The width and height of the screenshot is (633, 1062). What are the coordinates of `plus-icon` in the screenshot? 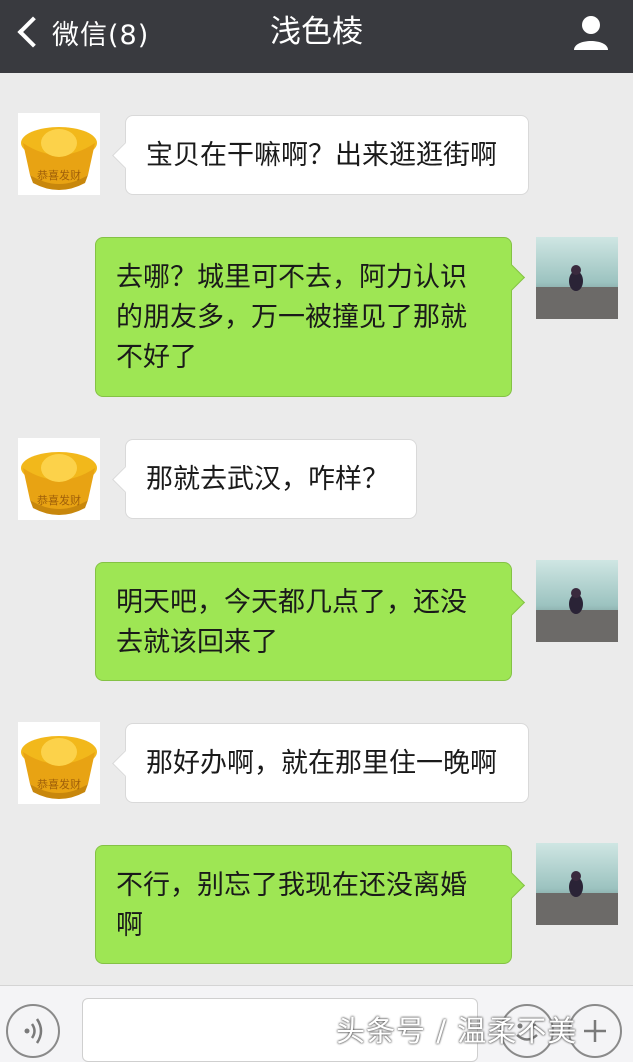 It's located at (595, 1031).